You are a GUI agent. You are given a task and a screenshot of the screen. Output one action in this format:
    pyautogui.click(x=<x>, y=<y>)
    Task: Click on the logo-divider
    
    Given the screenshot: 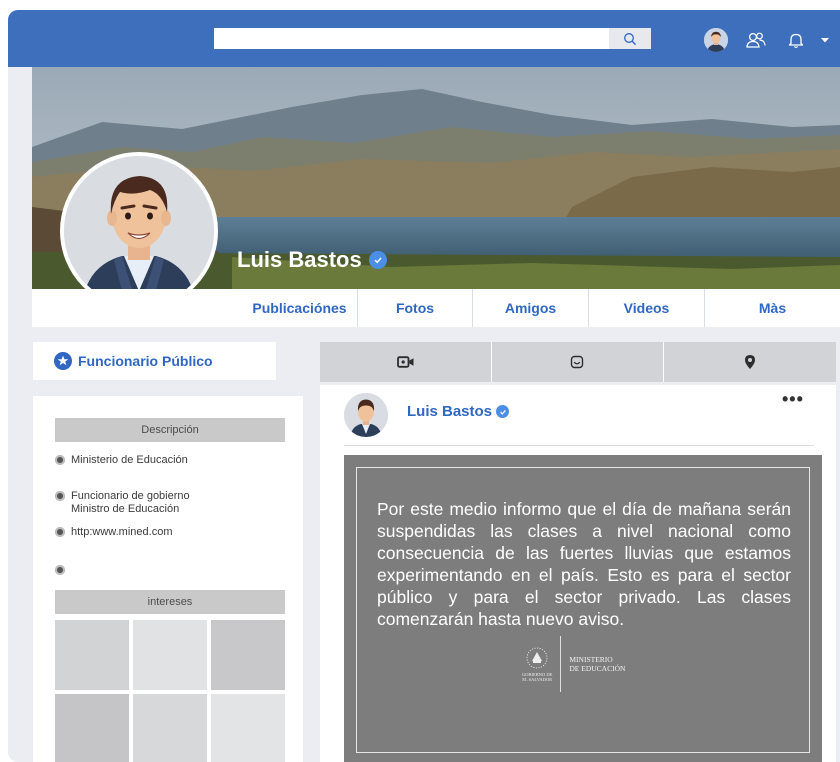 What is the action you would take?
    pyautogui.click(x=561, y=664)
    